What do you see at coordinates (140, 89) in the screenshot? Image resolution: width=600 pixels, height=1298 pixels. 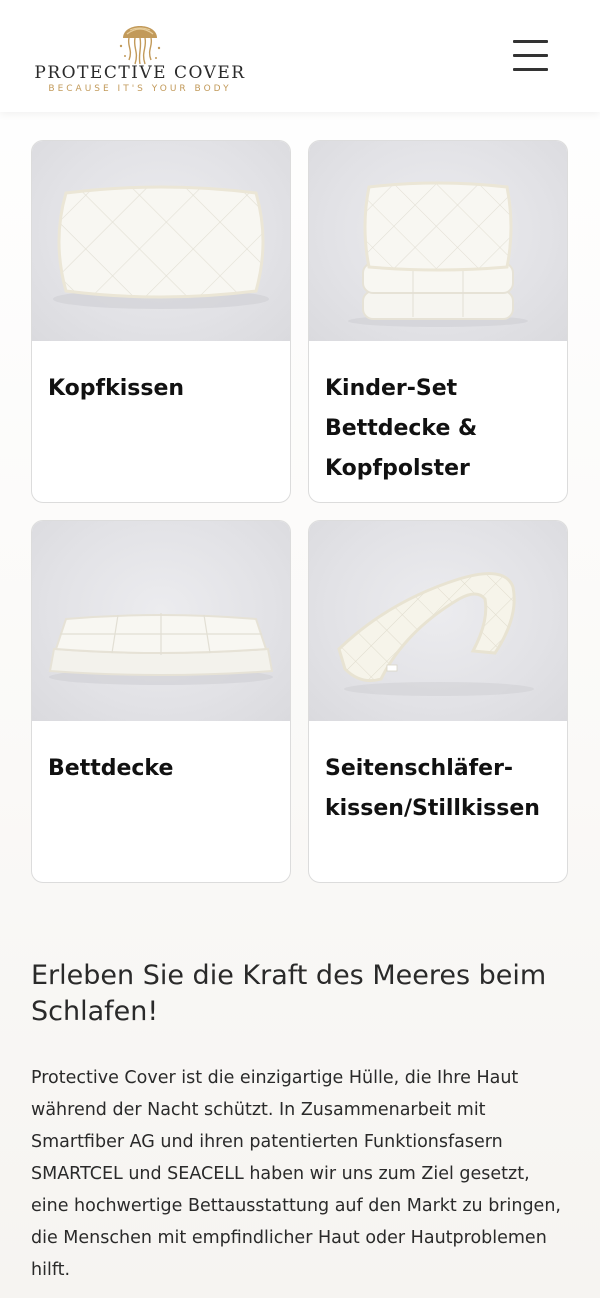 I see `logo-tagline: BECAUSE IT'S YOUR BODY` at bounding box center [140, 89].